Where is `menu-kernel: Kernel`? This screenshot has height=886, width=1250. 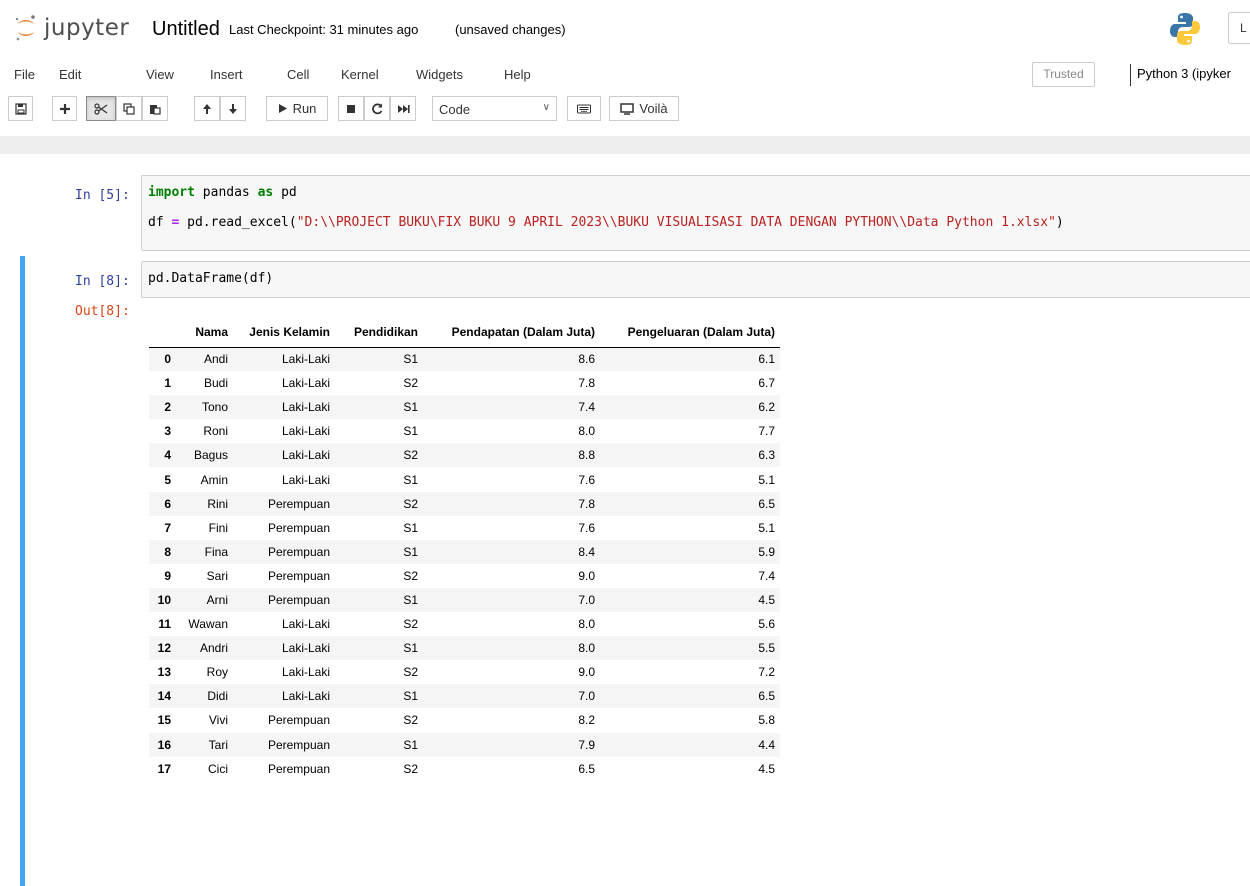 menu-kernel: Kernel is located at coordinates (360, 74).